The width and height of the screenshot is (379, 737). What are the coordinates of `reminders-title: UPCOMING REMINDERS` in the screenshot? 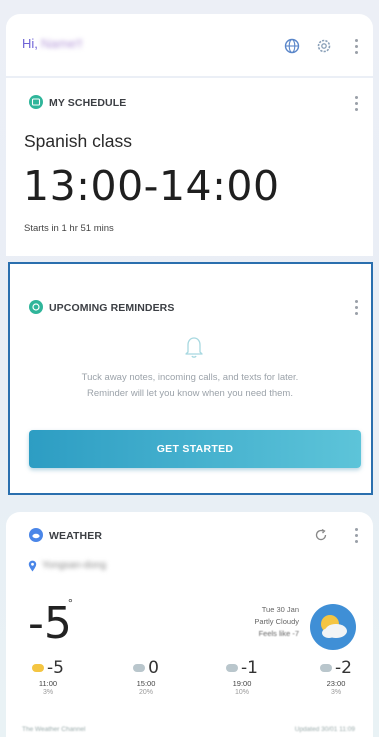 It's located at (112, 308).